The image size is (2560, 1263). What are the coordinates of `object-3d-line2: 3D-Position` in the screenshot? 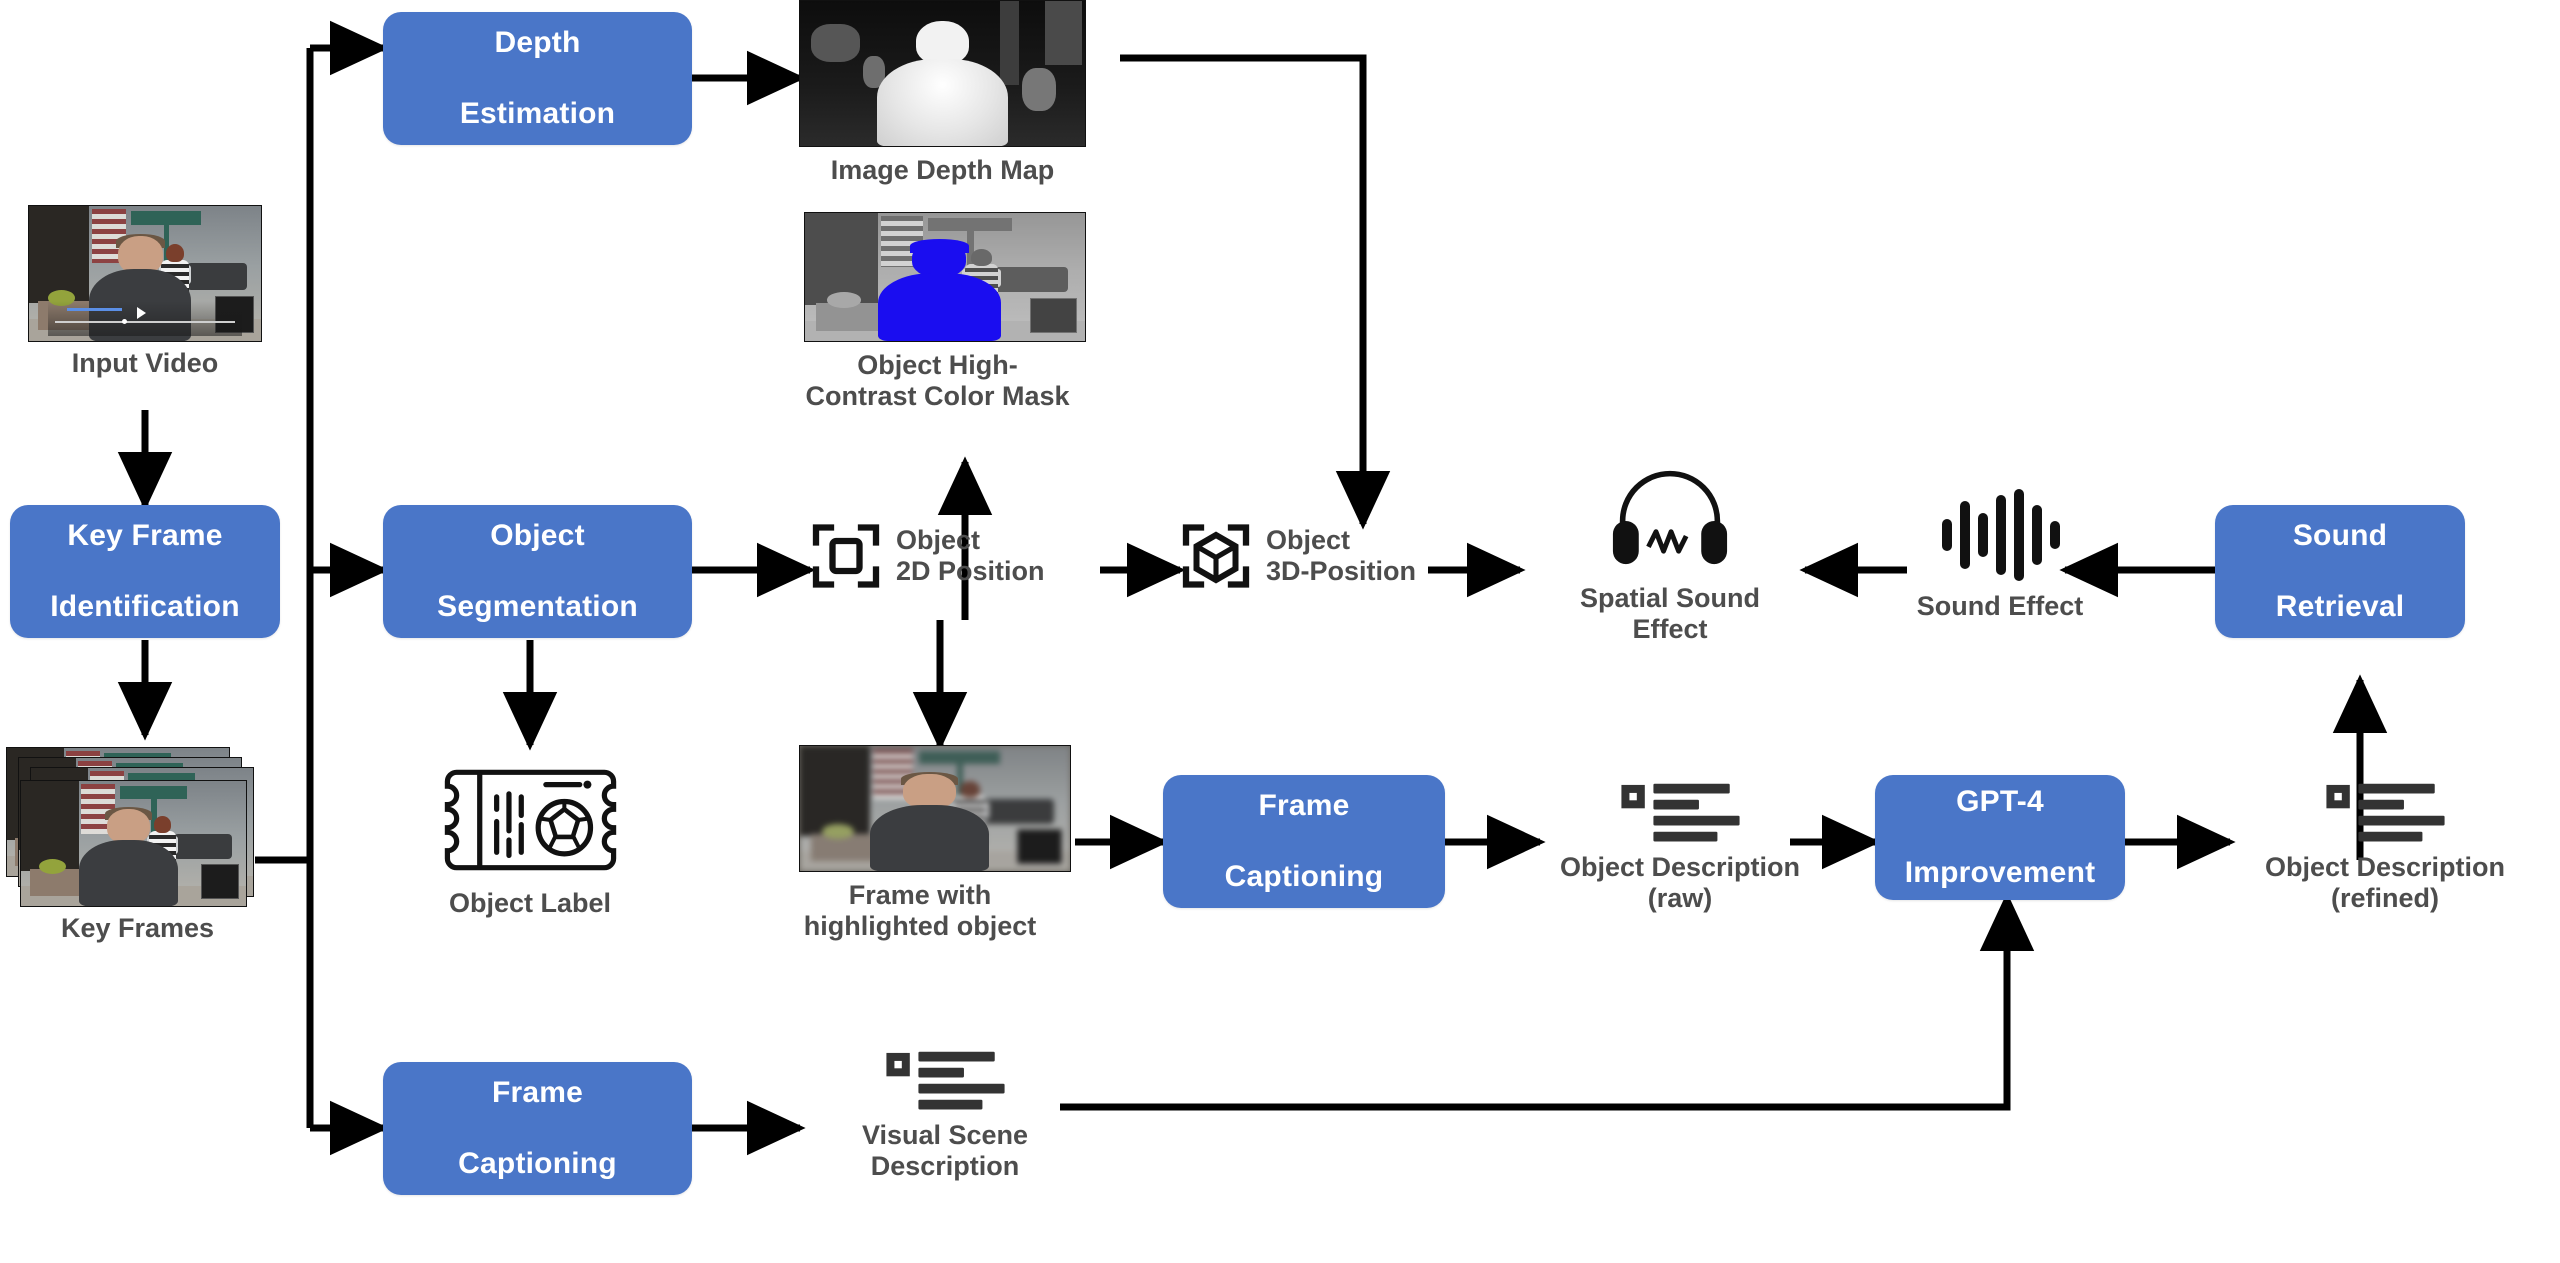 It's located at (1341, 571).